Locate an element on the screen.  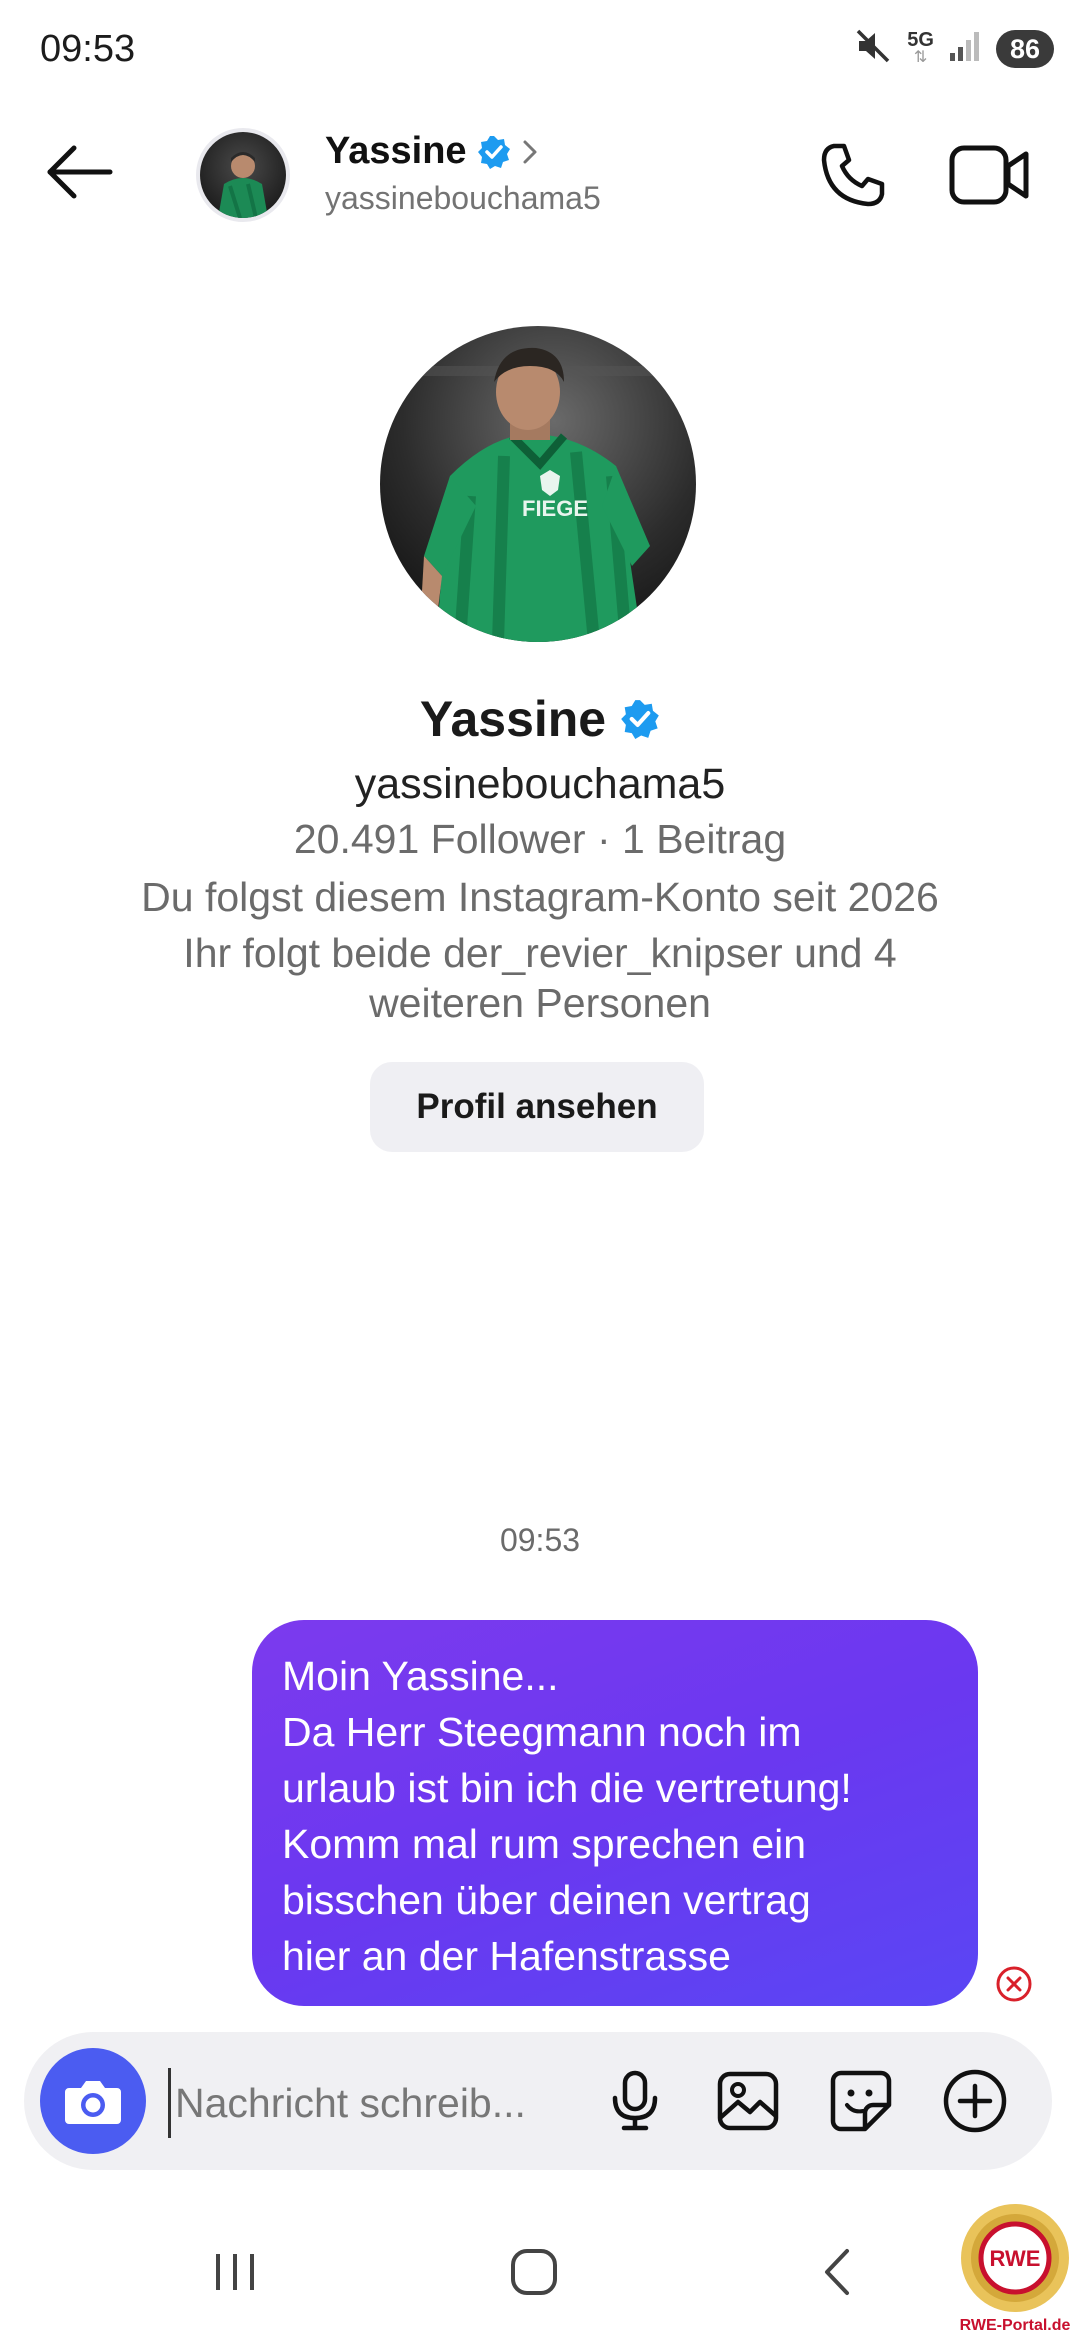
system-back-button is located at coordinates (837, 2272).